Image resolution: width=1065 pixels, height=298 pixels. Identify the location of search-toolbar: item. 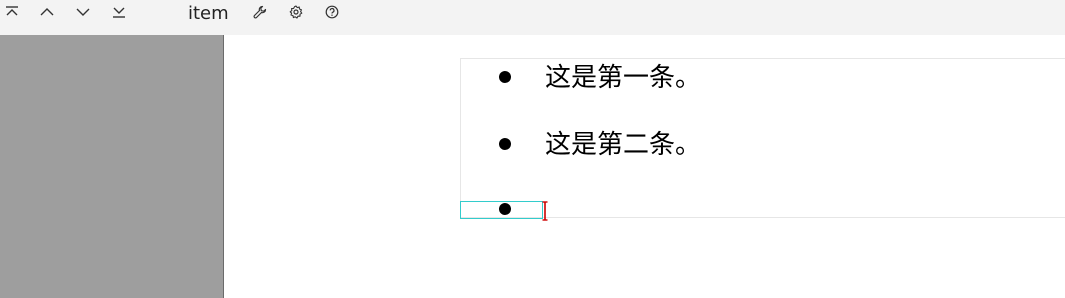
(532, 17).